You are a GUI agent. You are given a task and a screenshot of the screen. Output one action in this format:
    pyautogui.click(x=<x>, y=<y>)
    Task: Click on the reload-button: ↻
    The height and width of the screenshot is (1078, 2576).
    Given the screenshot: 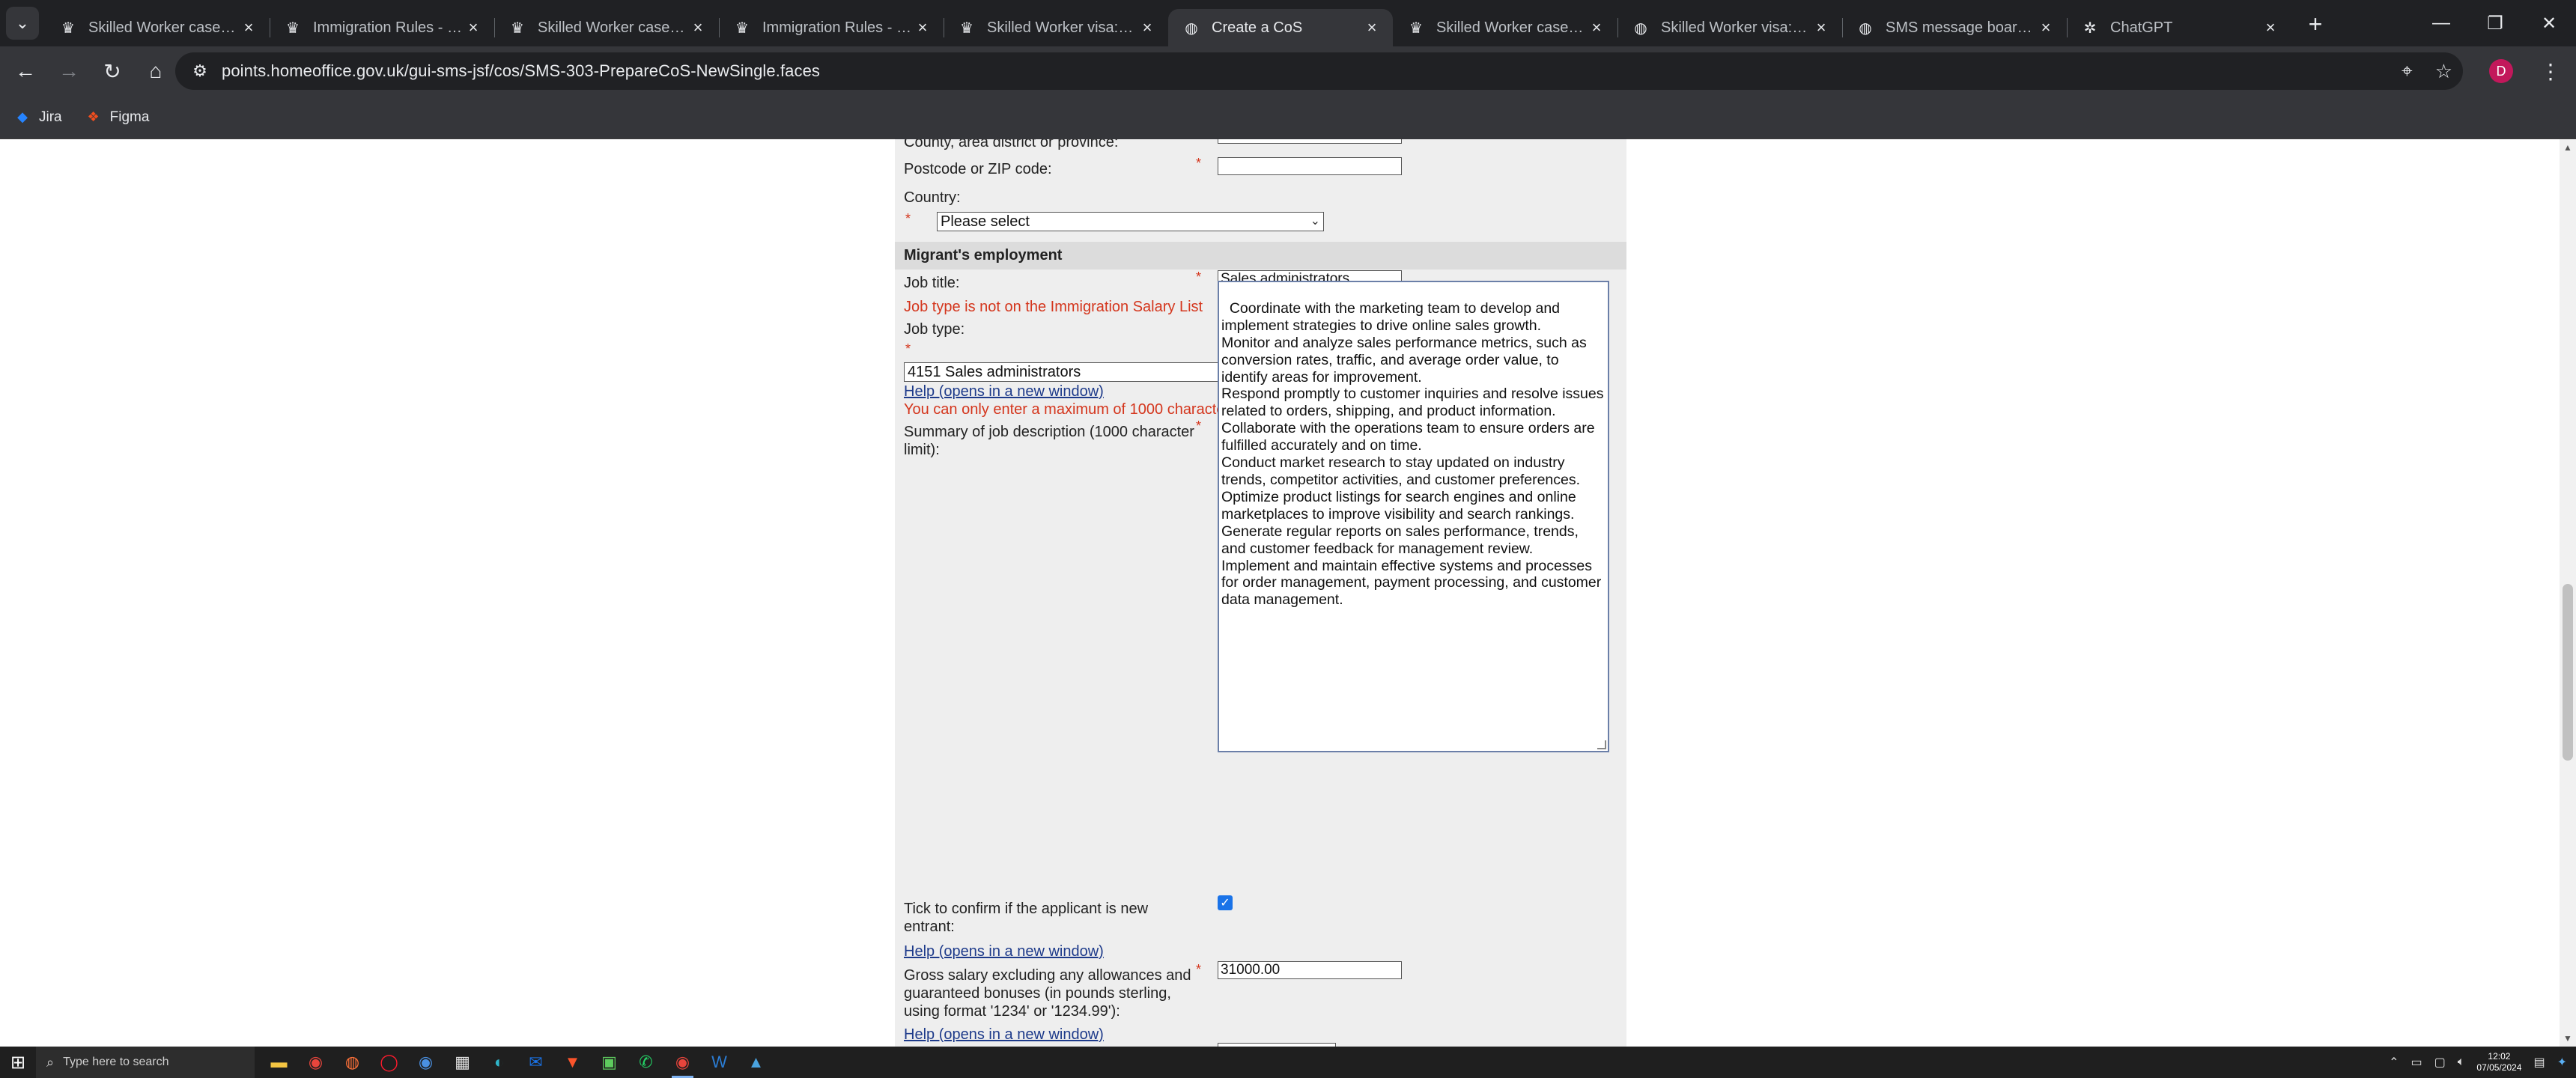 What is the action you would take?
    pyautogui.click(x=112, y=71)
    